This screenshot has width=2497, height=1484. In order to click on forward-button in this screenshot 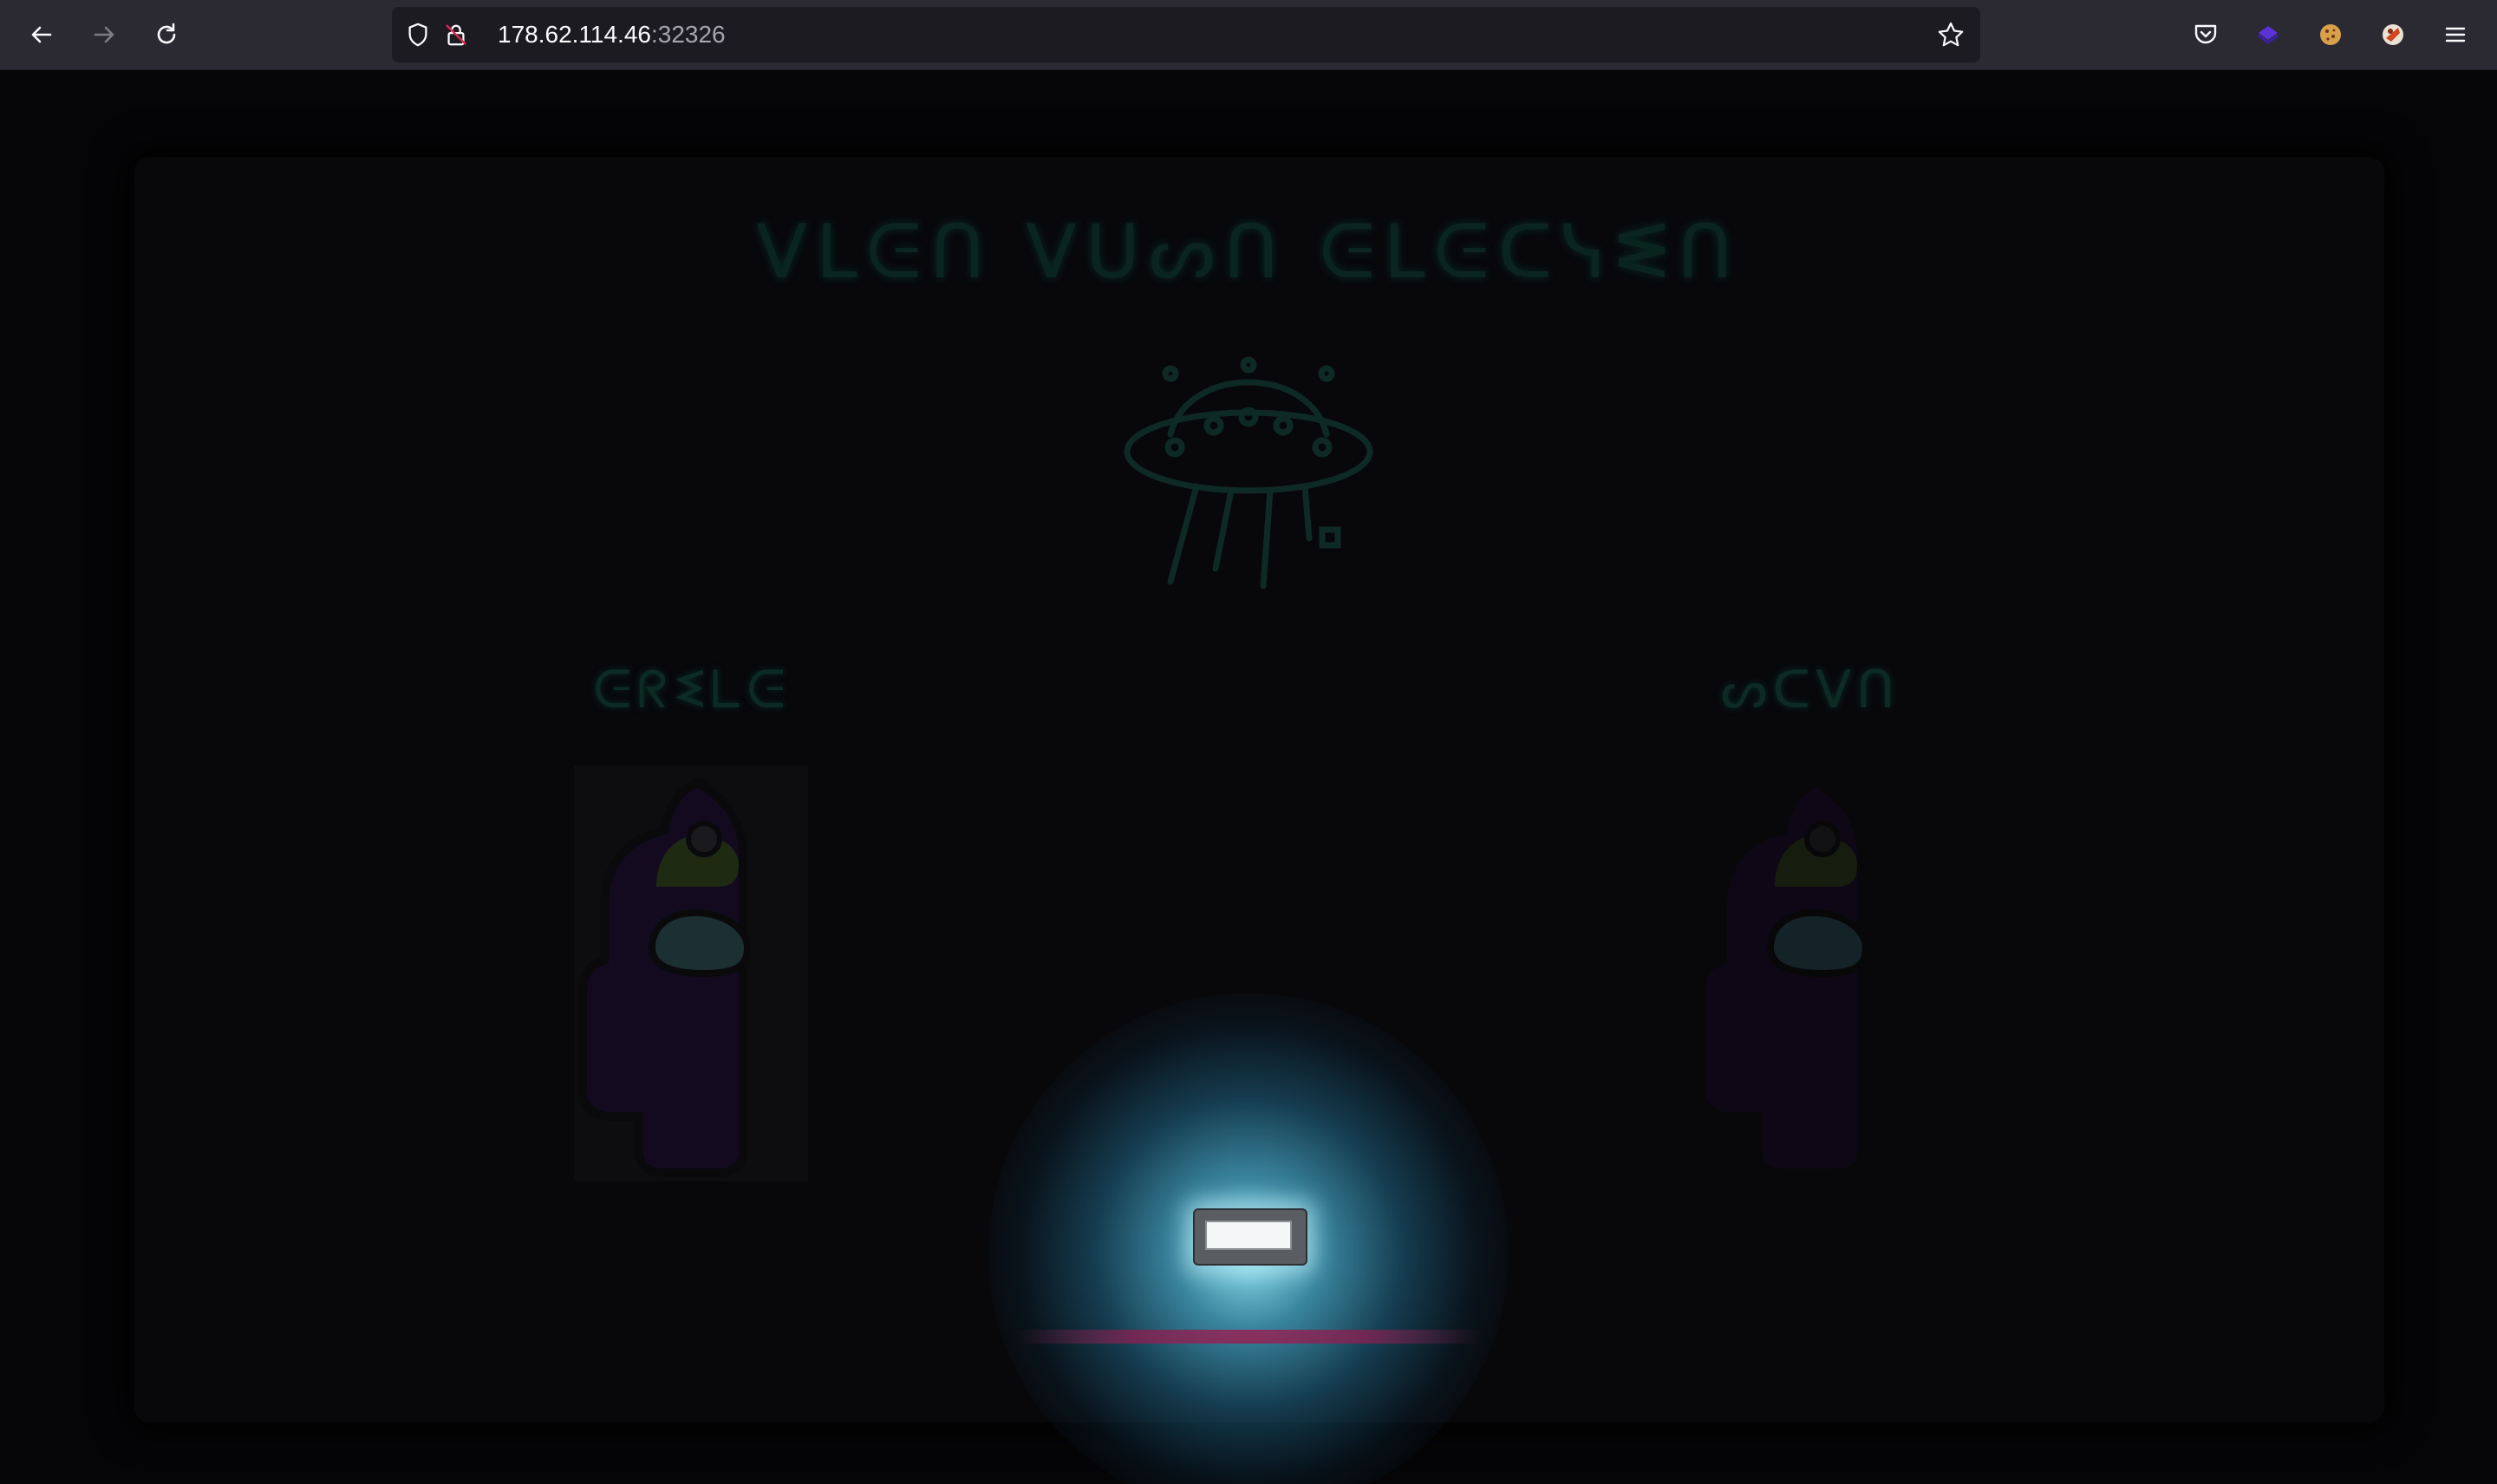, I will do `click(104, 34)`.